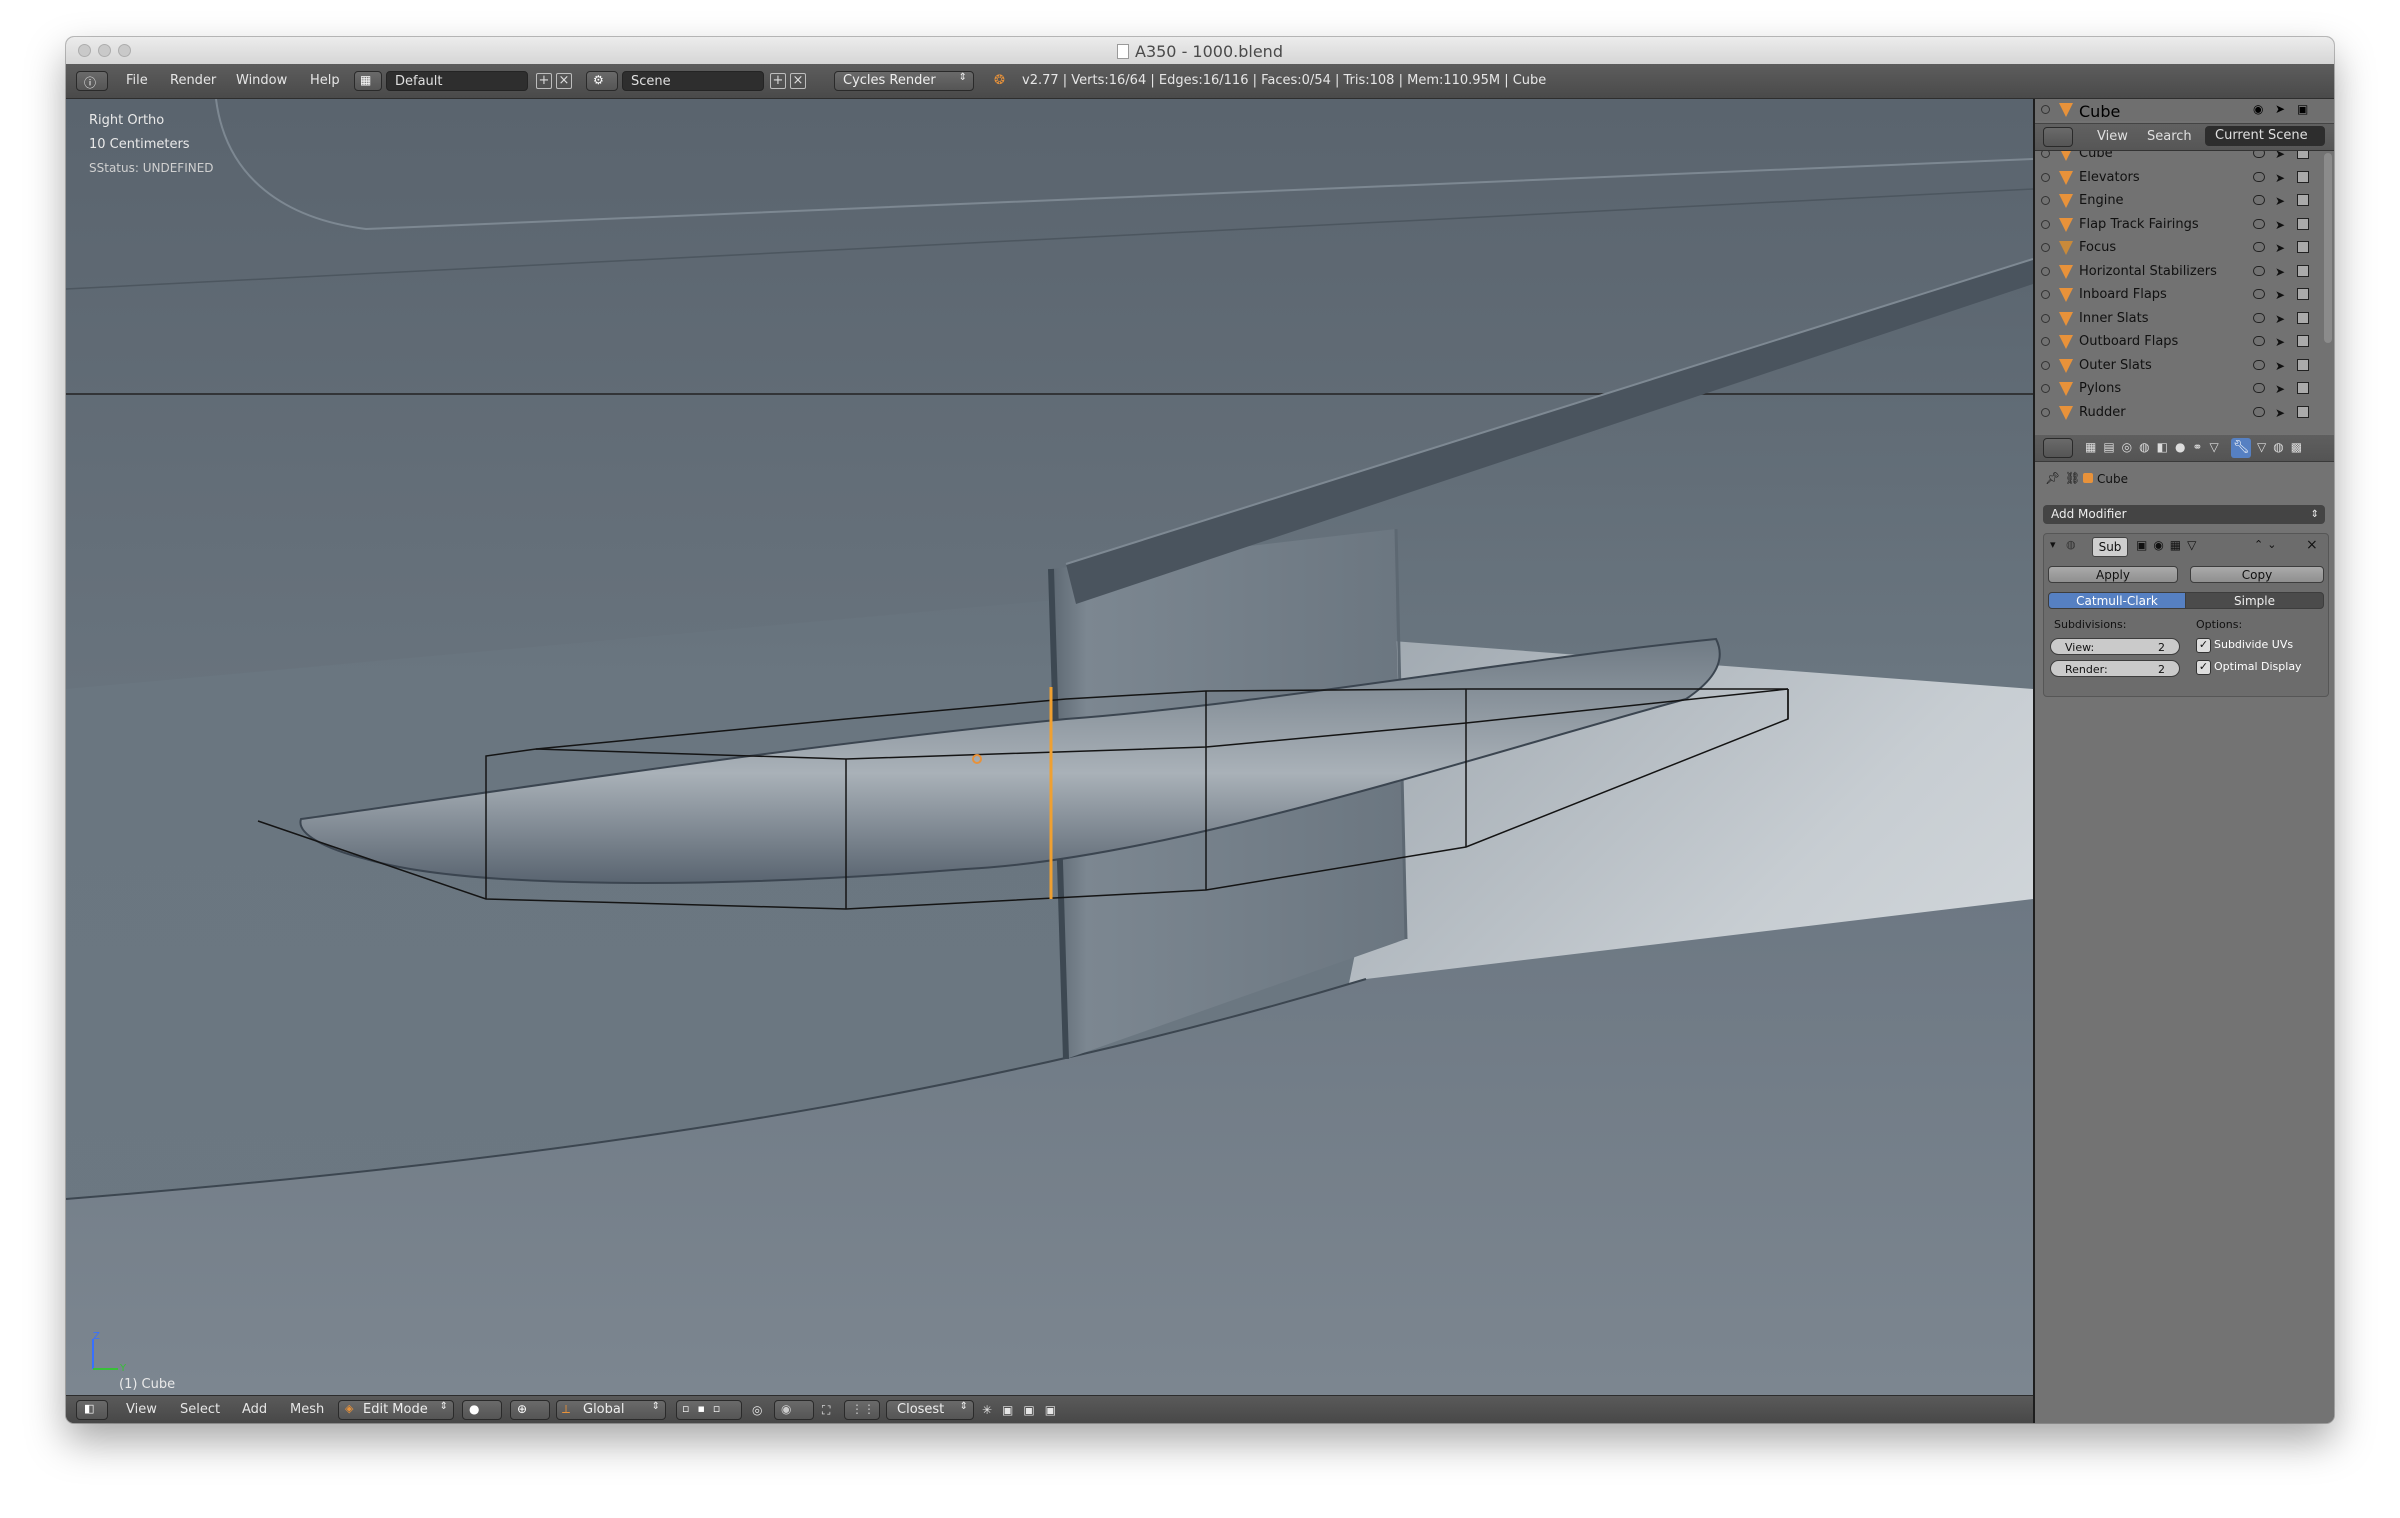 This screenshot has height=1518, width=2400. I want to click on outliner-active-row: Cube ◉ ➤ ▣, so click(2184, 110).